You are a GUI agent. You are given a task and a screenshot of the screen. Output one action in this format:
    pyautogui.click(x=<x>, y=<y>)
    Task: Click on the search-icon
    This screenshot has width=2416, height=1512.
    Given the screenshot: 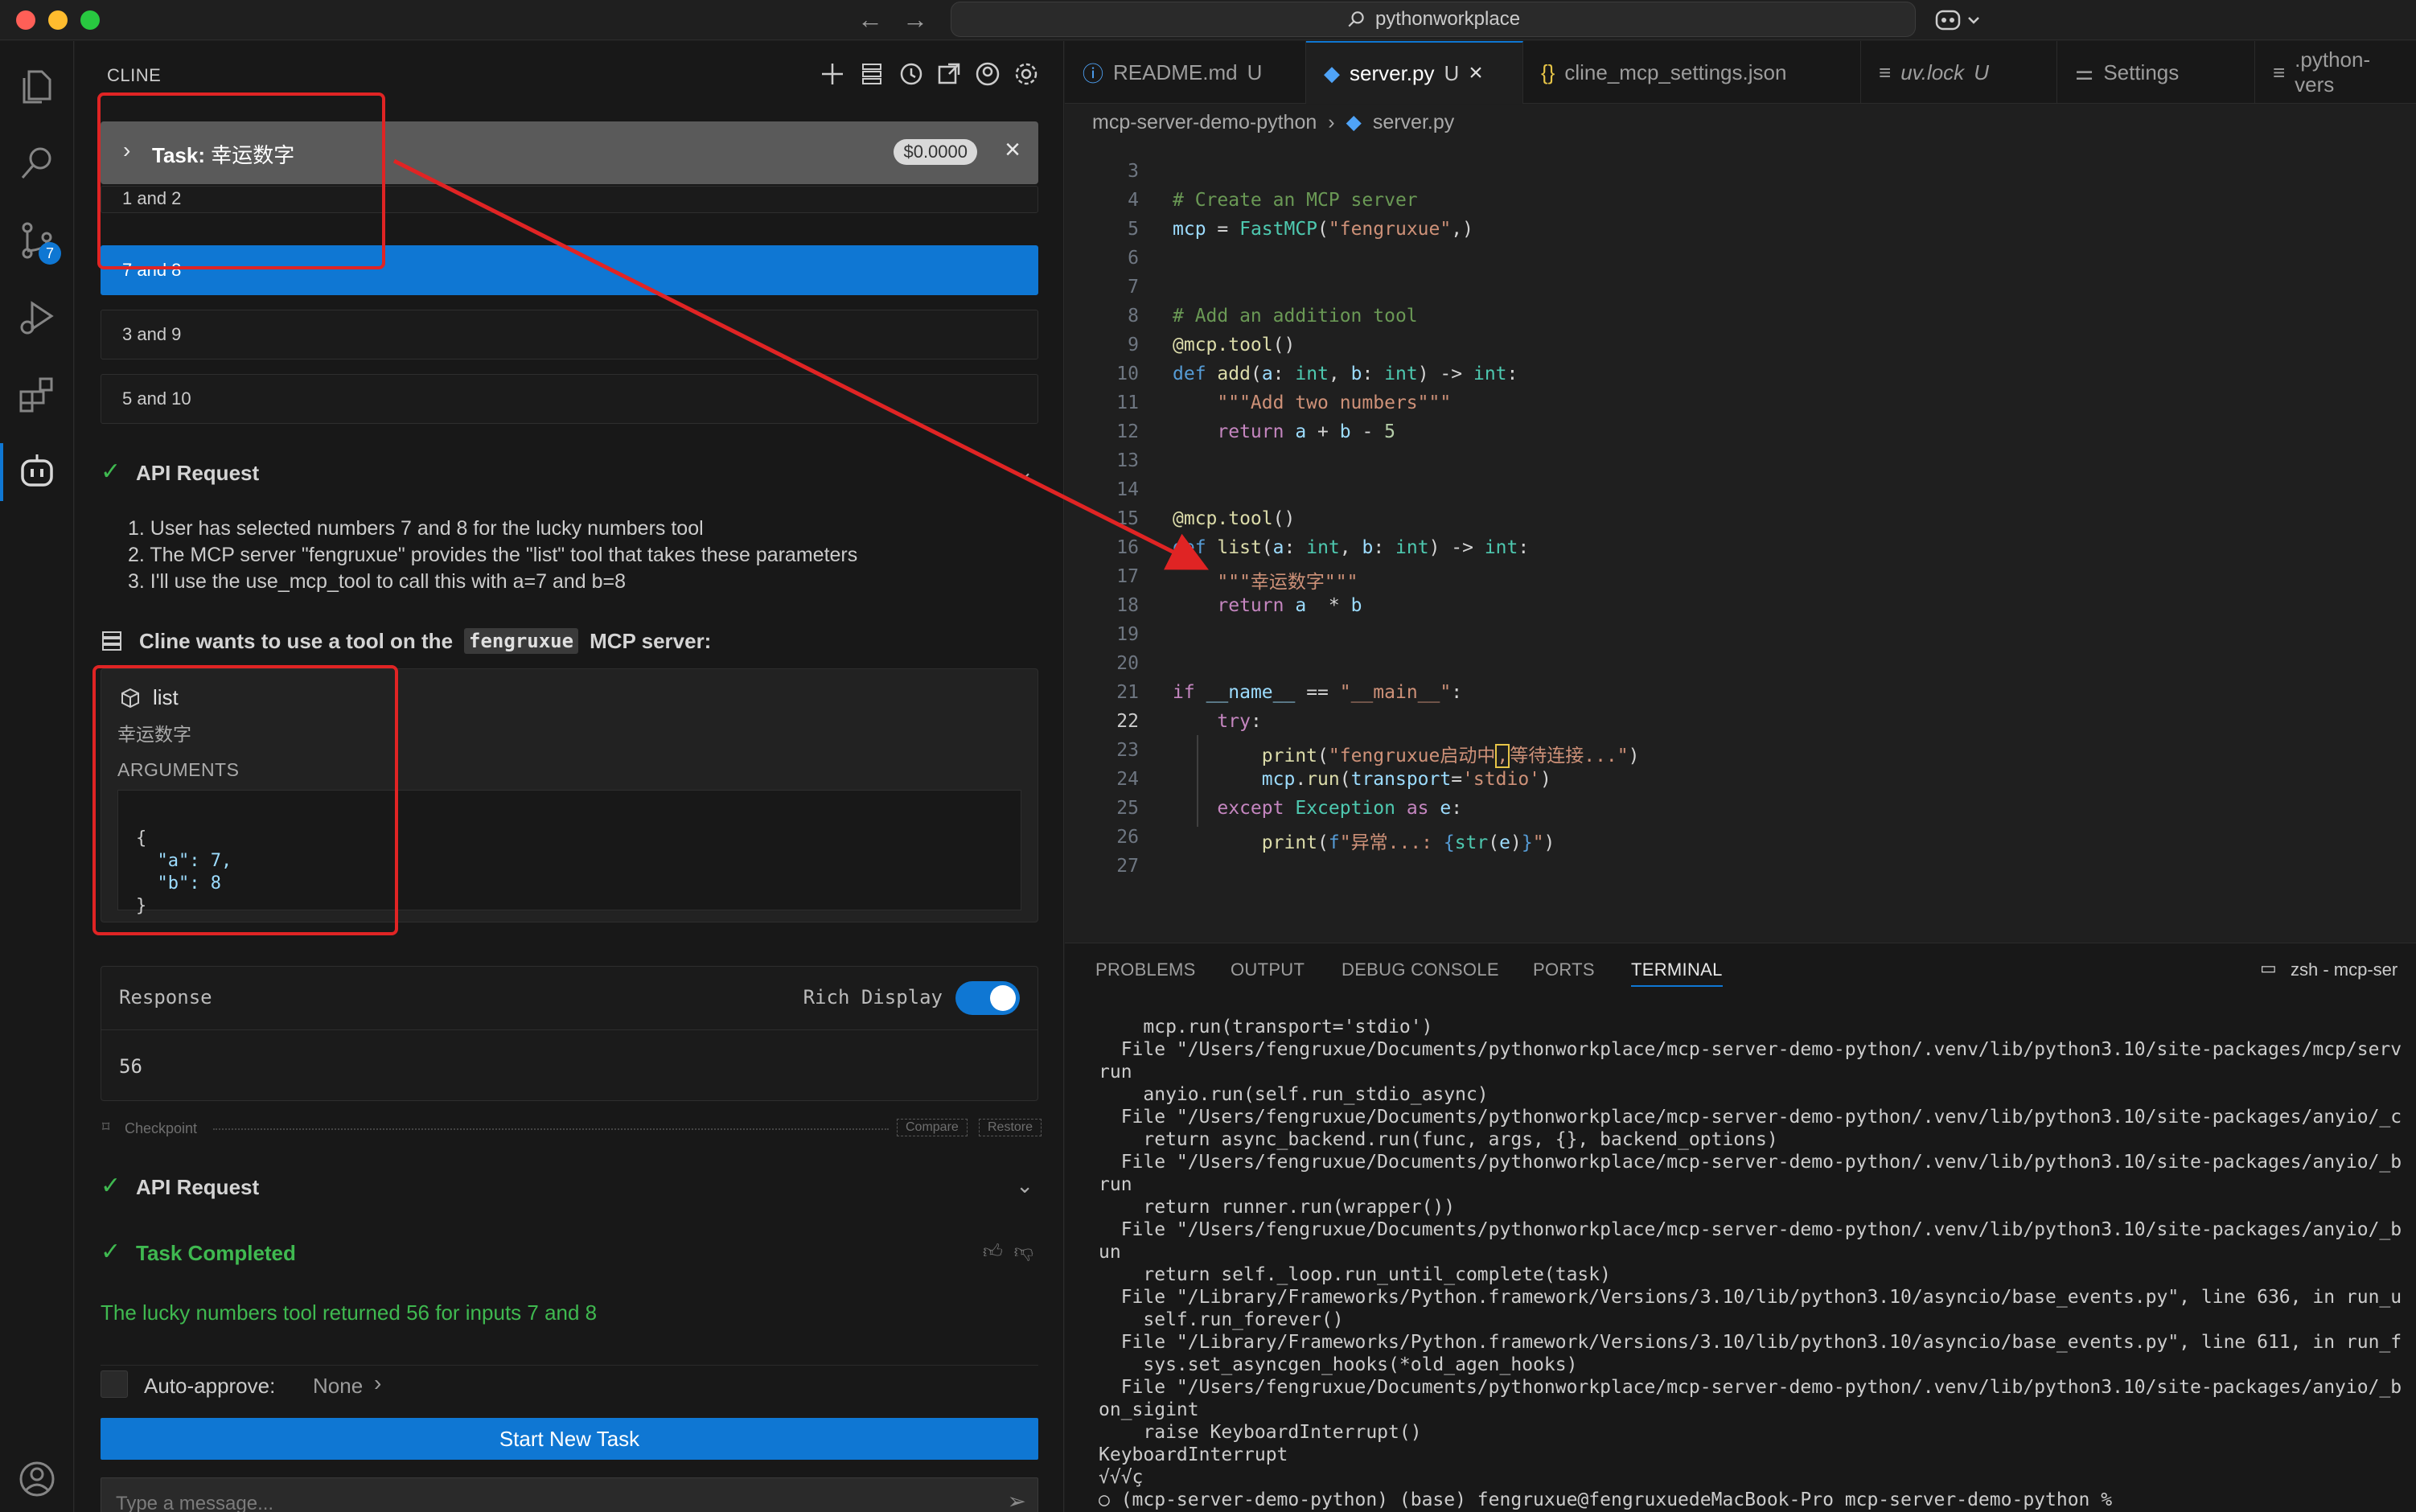 What is the action you would take?
    pyautogui.click(x=37, y=163)
    